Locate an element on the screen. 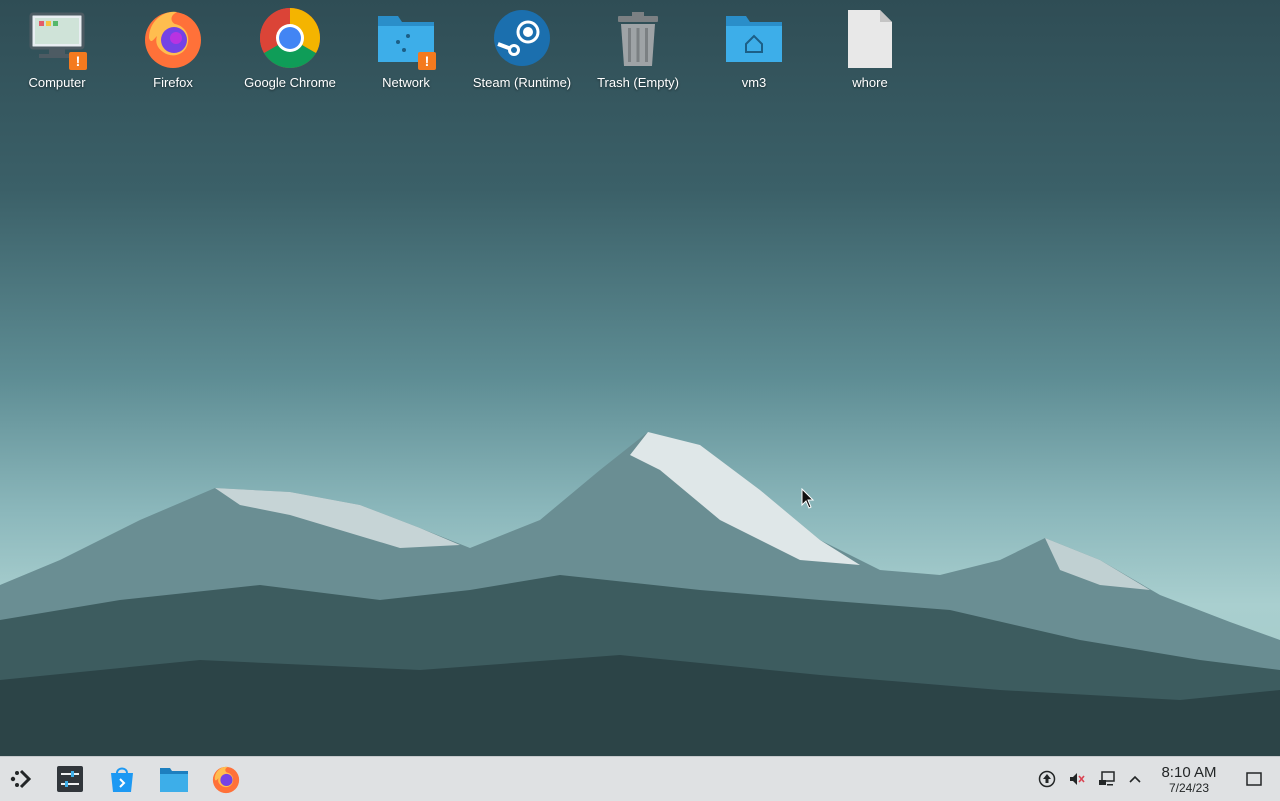  desktop-icon-computer: ! Computer is located at coordinates (57, 52).